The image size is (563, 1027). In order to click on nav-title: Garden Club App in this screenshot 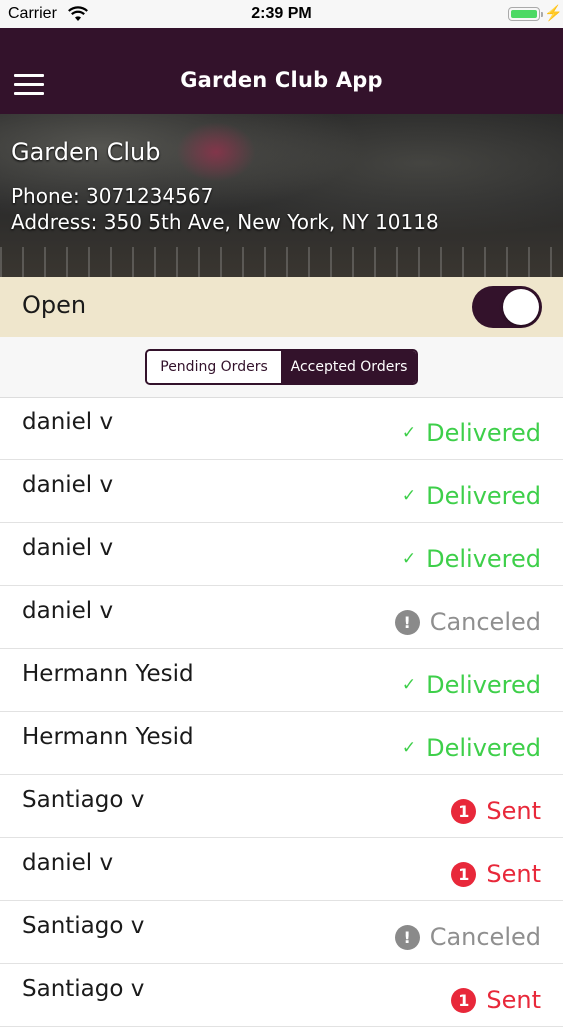, I will do `click(281, 80)`.